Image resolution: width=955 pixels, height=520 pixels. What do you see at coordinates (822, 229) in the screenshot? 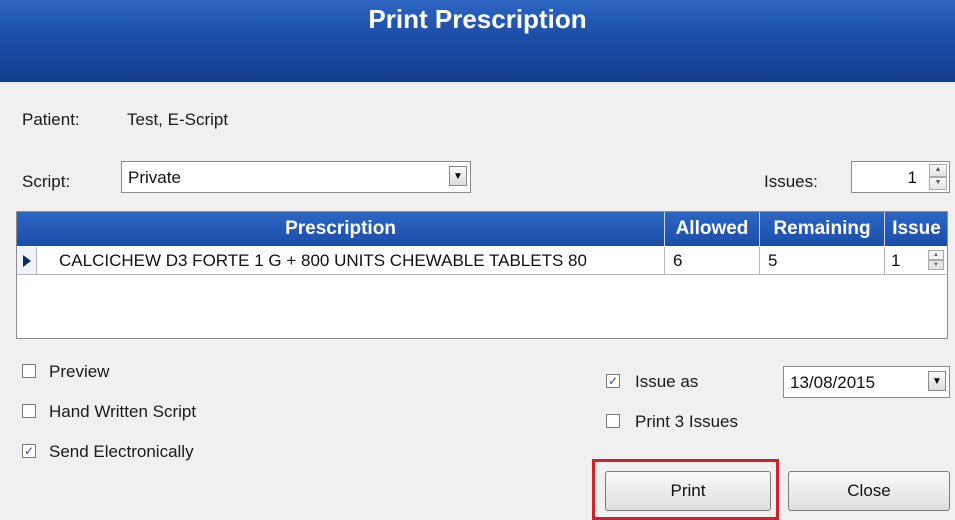
I see `column-header-remaining: Remaining` at bounding box center [822, 229].